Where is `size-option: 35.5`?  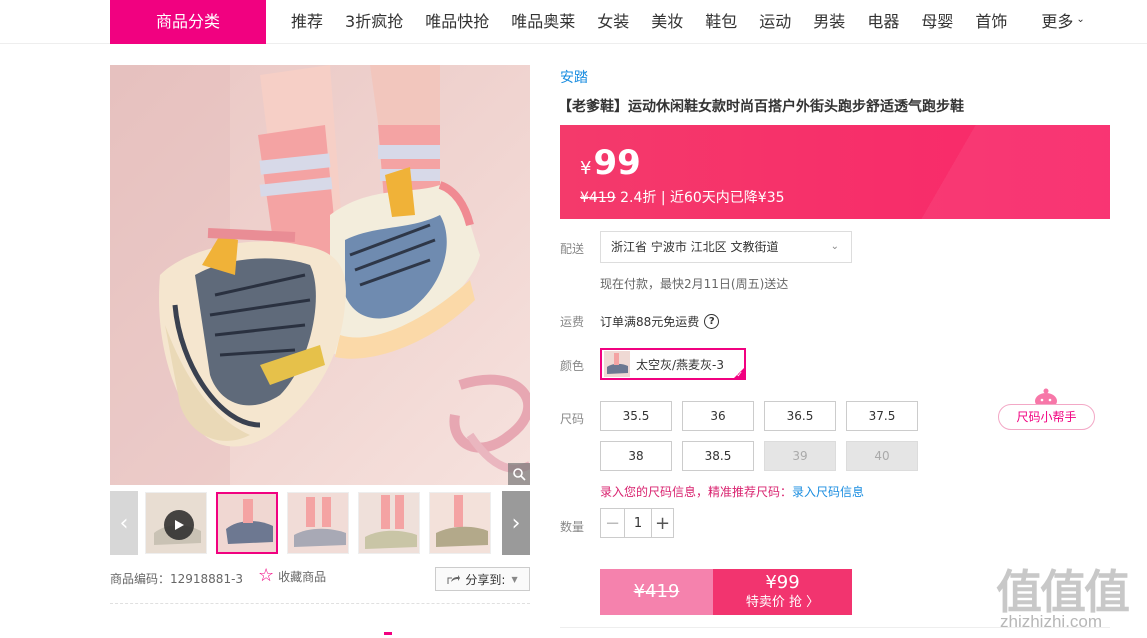
size-option: 35.5 is located at coordinates (636, 416).